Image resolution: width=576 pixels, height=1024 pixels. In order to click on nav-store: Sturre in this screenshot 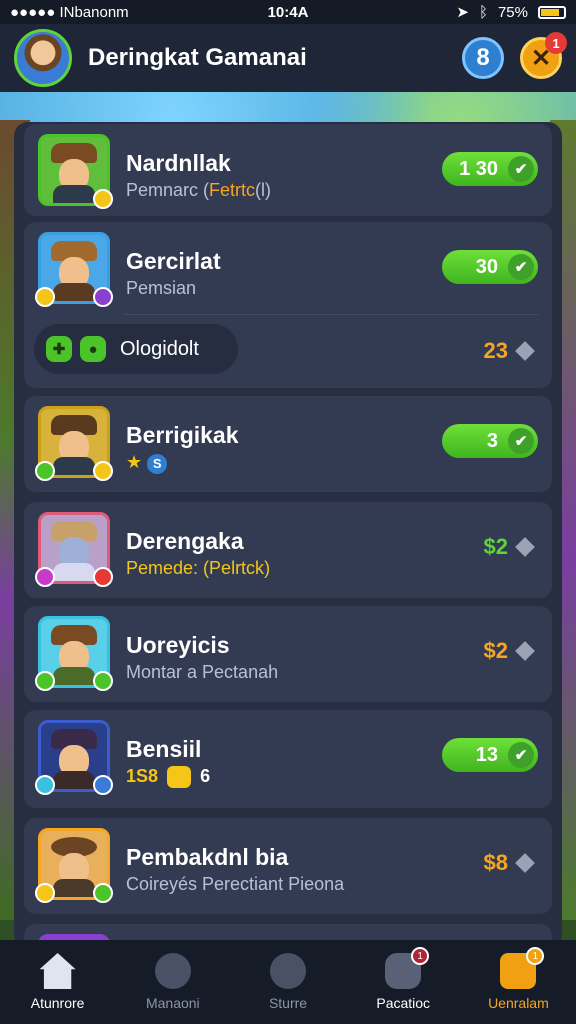, I will do `click(287, 982)`.